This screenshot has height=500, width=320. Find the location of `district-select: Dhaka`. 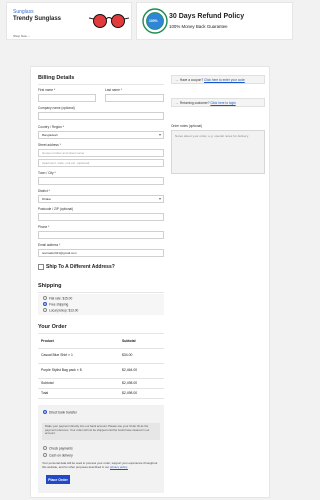

district-select: Dhaka is located at coordinates (101, 199).